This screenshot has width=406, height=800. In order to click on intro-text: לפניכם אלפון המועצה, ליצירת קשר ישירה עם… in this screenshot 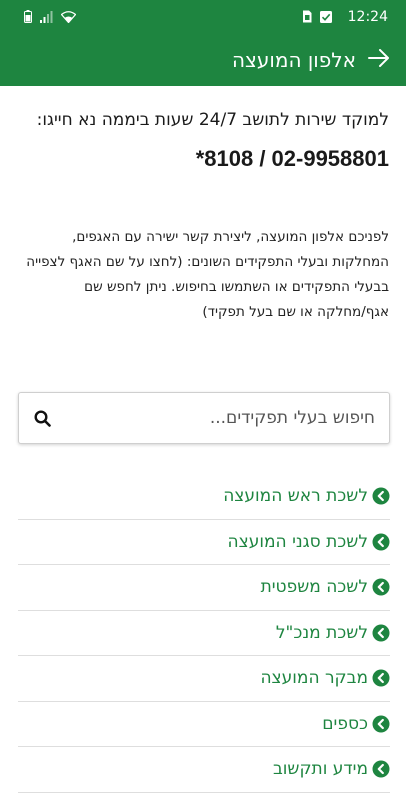, I will do `click(207, 274)`.